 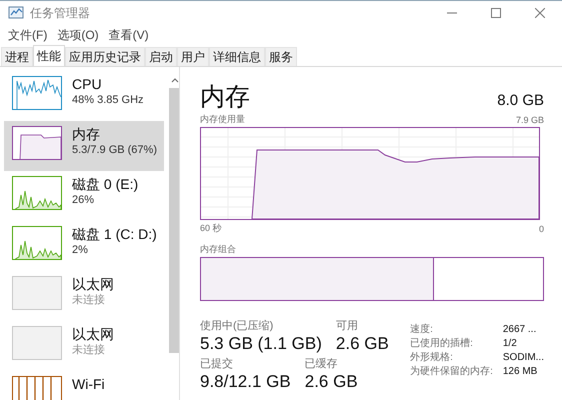 What do you see at coordinates (261, 343) in the screenshot?
I see `stat-value: 5.3 GB (1.1 GB)` at bounding box center [261, 343].